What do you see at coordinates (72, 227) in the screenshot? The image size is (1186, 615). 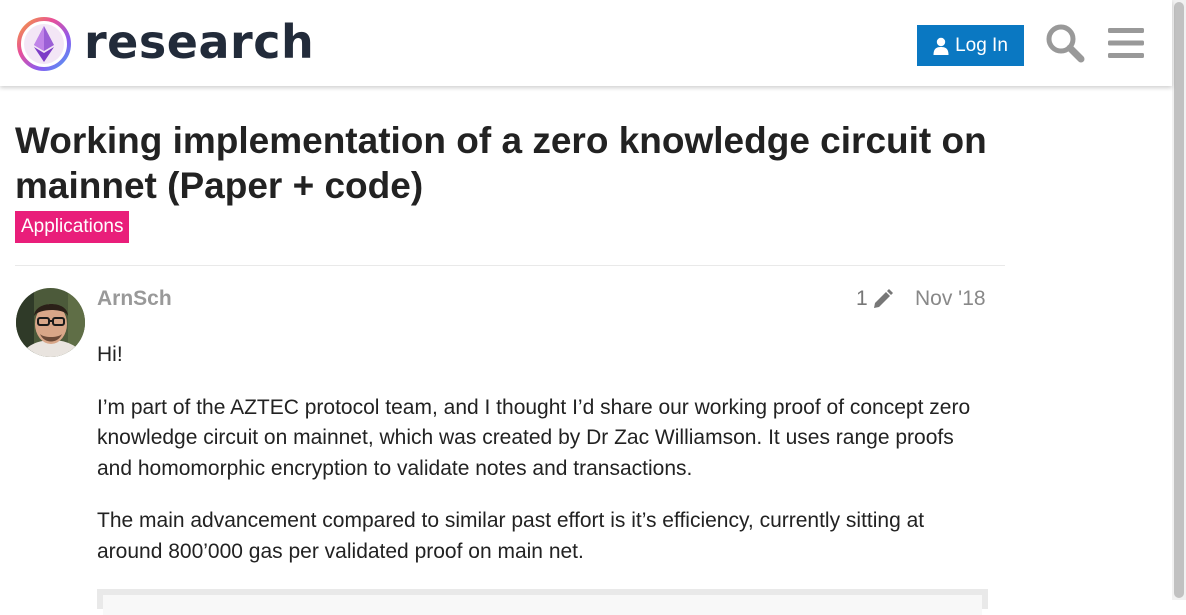 I see `category-badge-applications: Applications` at bounding box center [72, 227].